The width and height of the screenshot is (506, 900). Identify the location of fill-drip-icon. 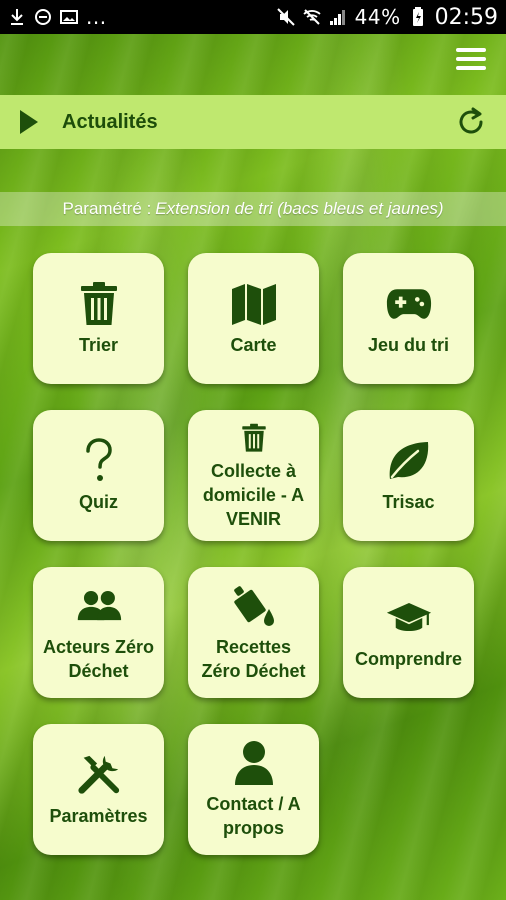
(254, 606).